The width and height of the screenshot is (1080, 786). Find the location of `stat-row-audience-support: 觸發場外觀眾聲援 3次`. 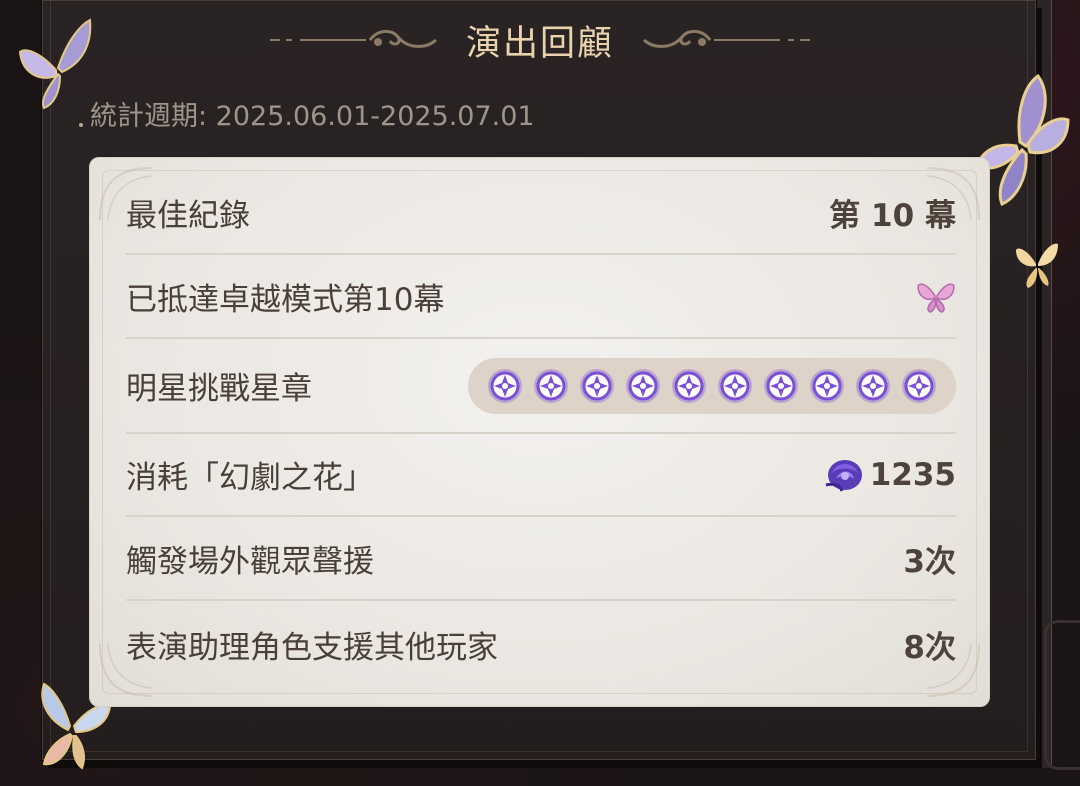

stat-row-audience-support: 觸發場外觀眾聲援 3次 is located at coordinates (541, 559).